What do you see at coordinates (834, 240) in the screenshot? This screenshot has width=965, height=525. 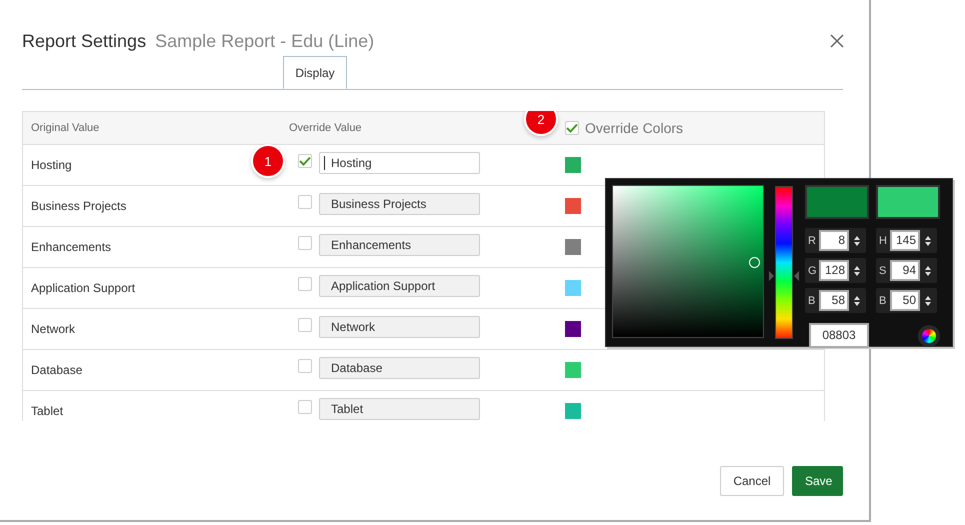 I see `number-field: 8` at bounding box center [834, 240].